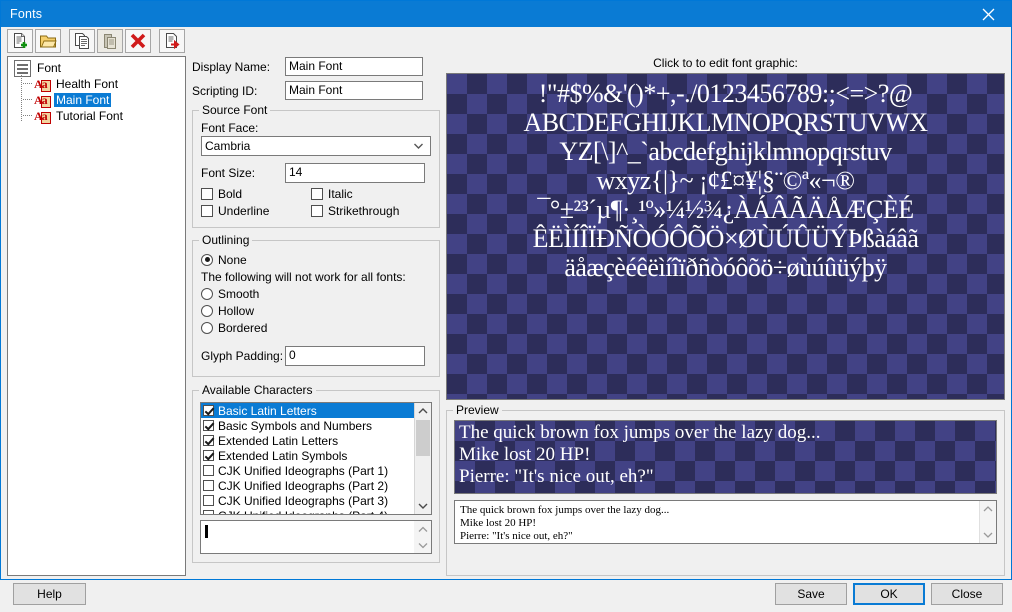  I want to click on spinner-up-icon, so click(423, 529).